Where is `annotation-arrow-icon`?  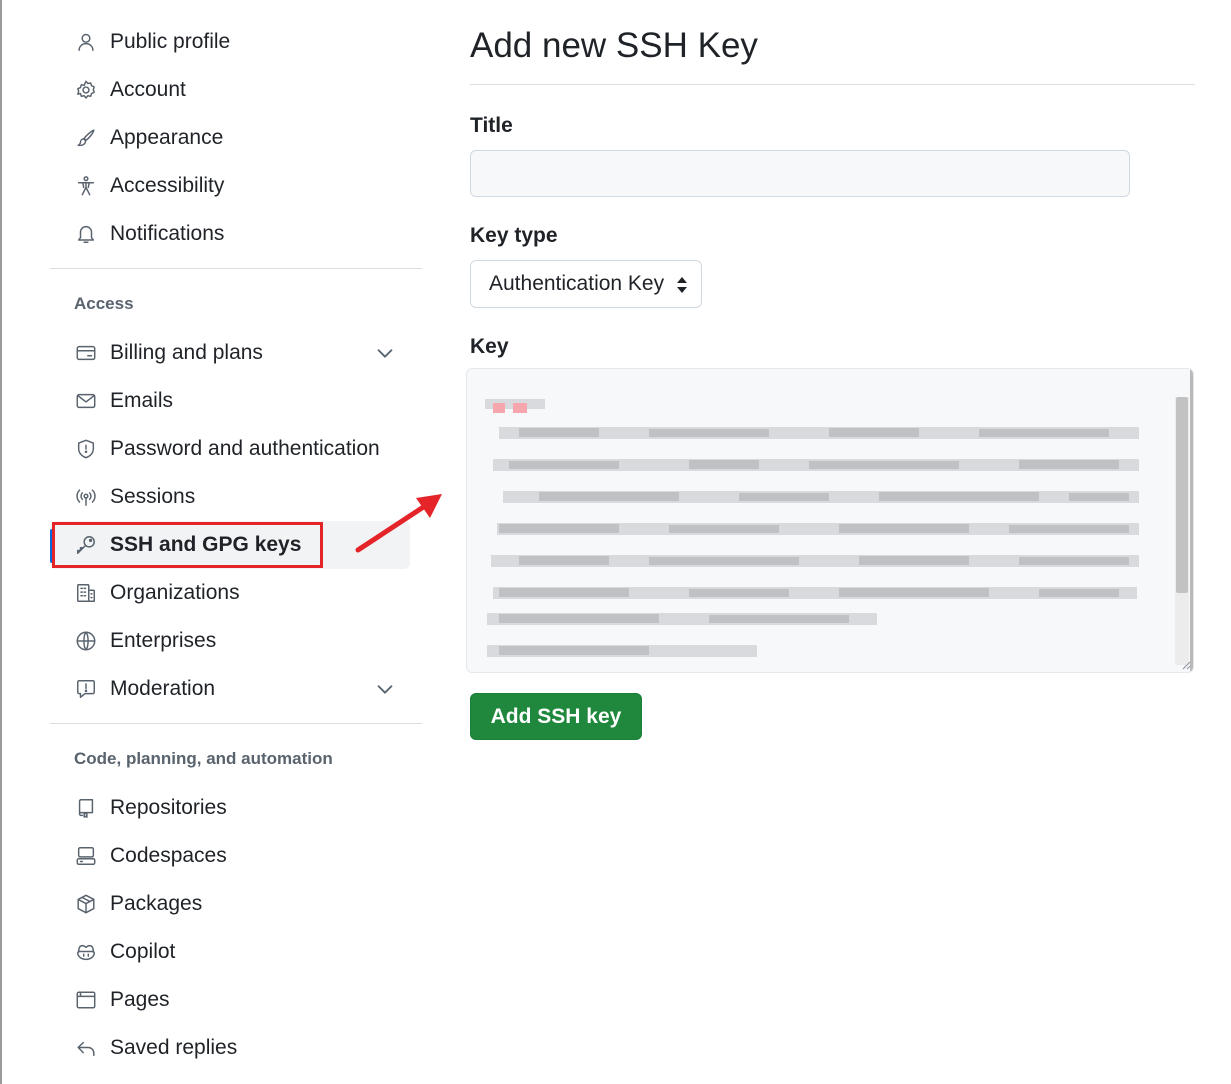
annotation-arrow-icon is located at coordinates (398, 523).